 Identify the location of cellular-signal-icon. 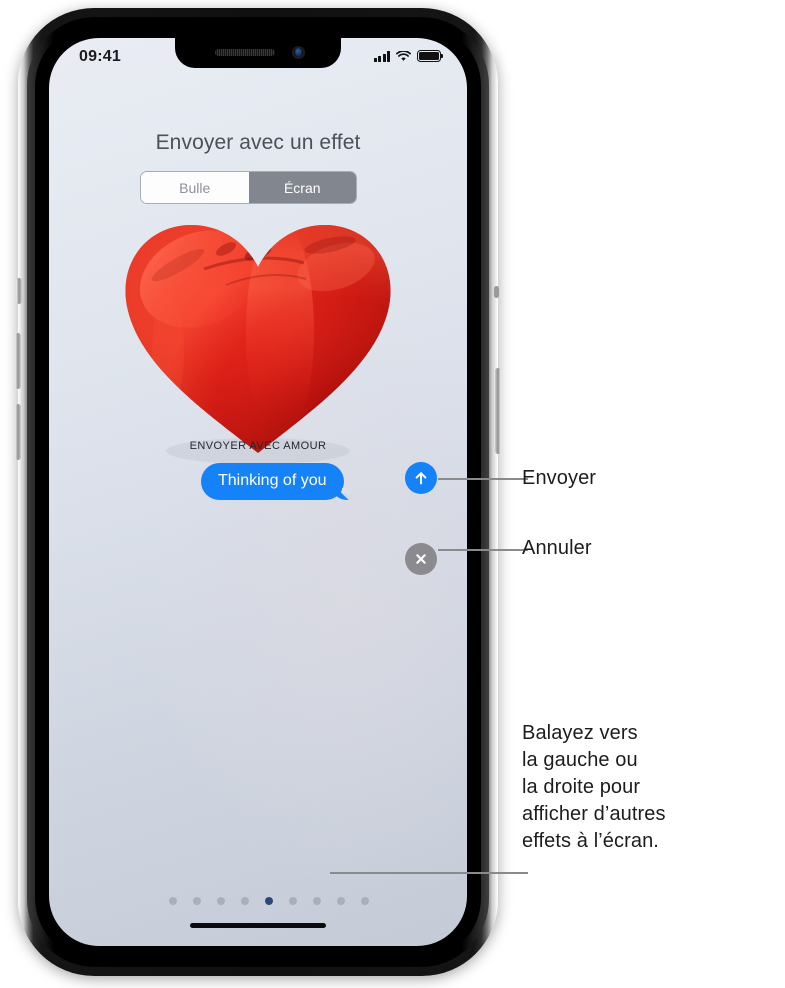
(381, 56).